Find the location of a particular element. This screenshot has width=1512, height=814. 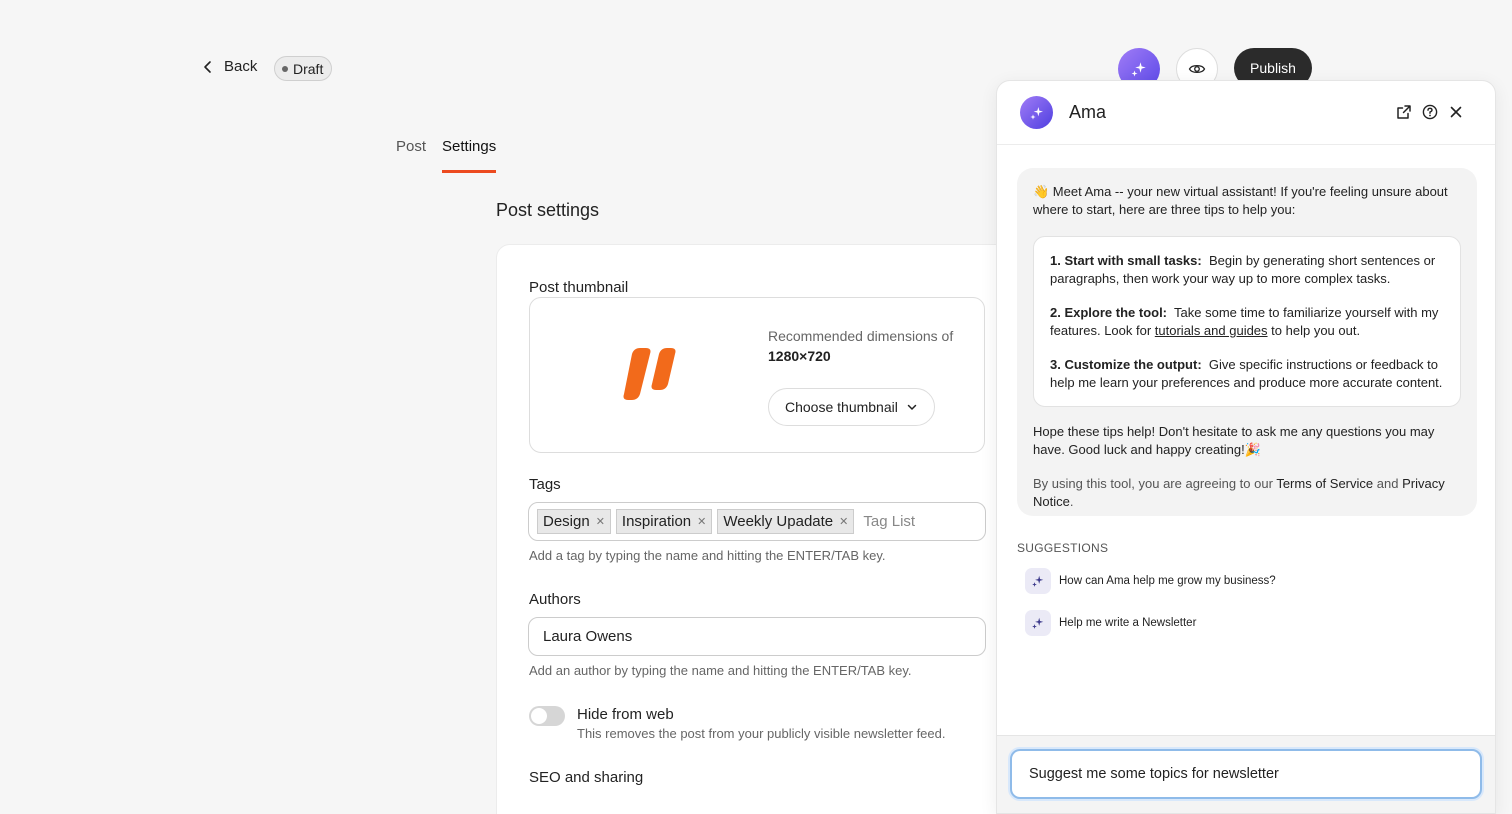

help-icon is located at coordinates (1430, 112).